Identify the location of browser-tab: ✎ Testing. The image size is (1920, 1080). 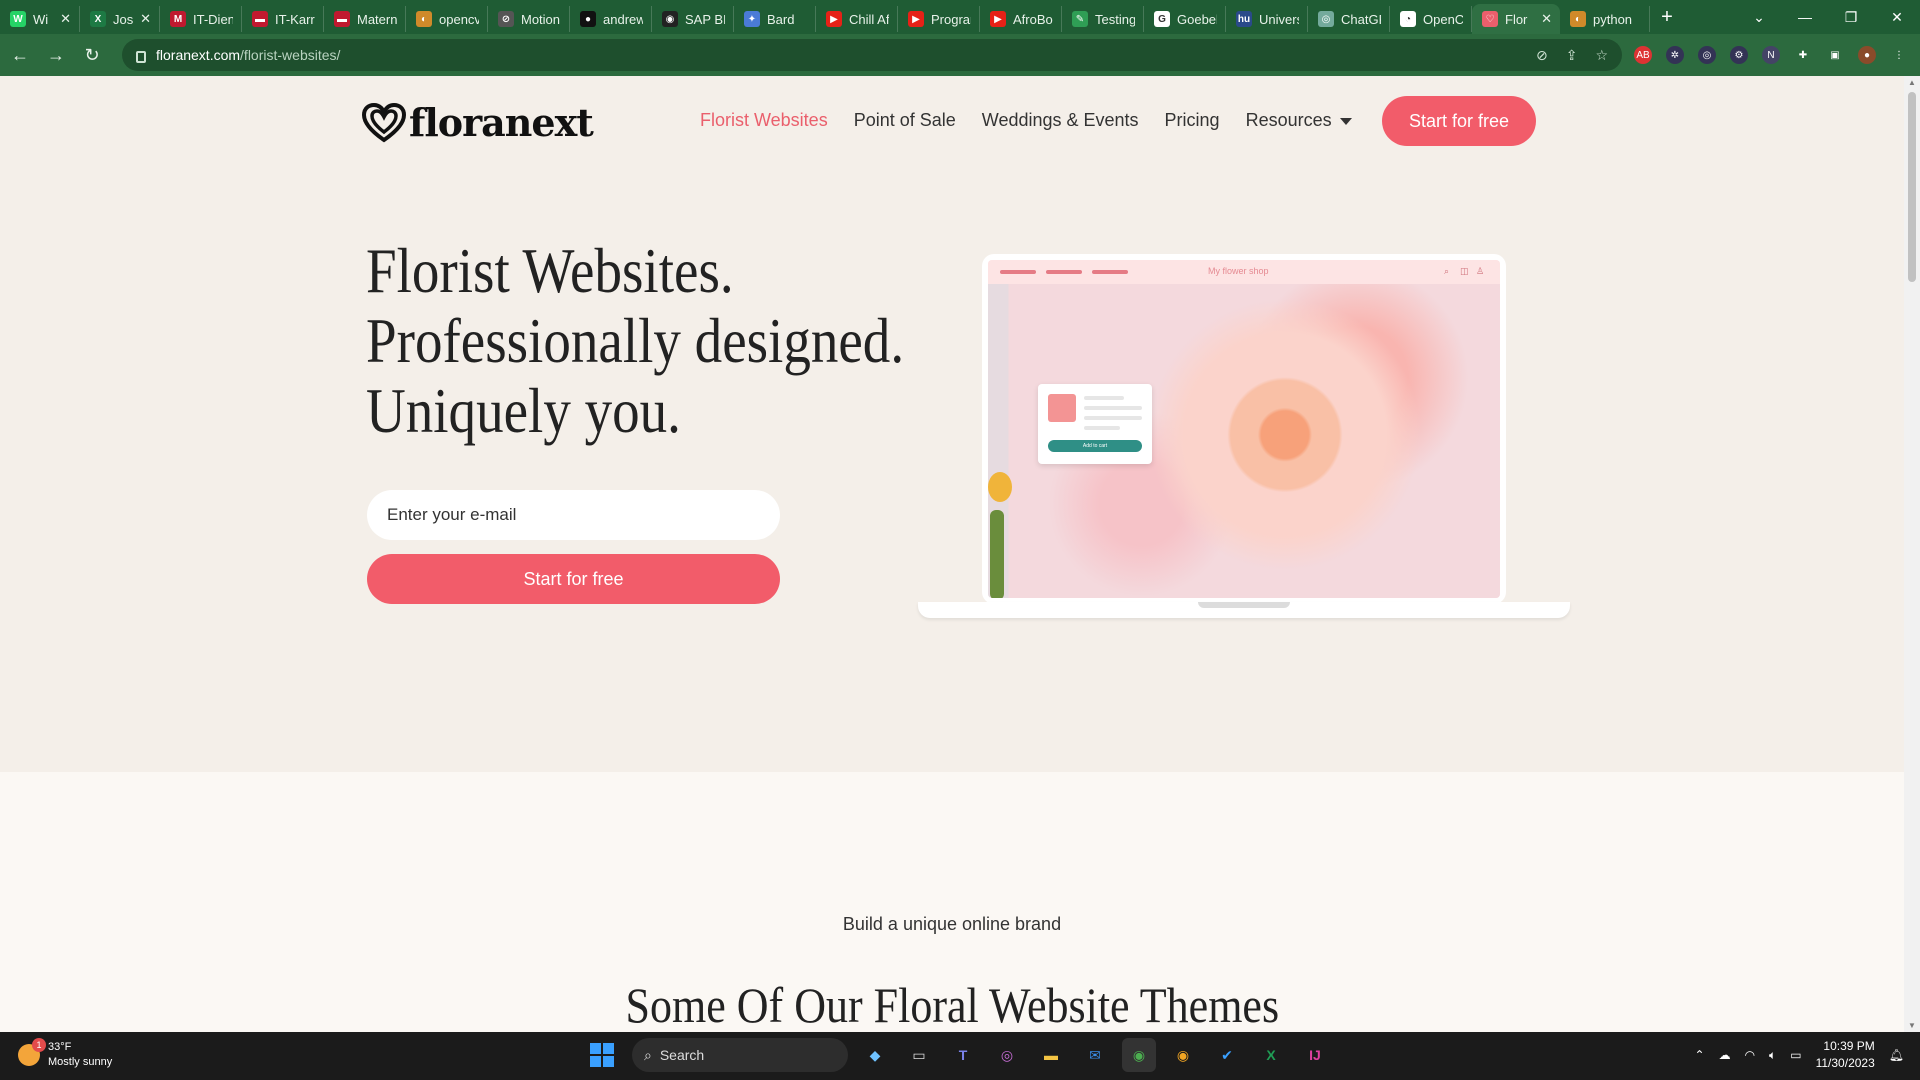
(1103, 19).